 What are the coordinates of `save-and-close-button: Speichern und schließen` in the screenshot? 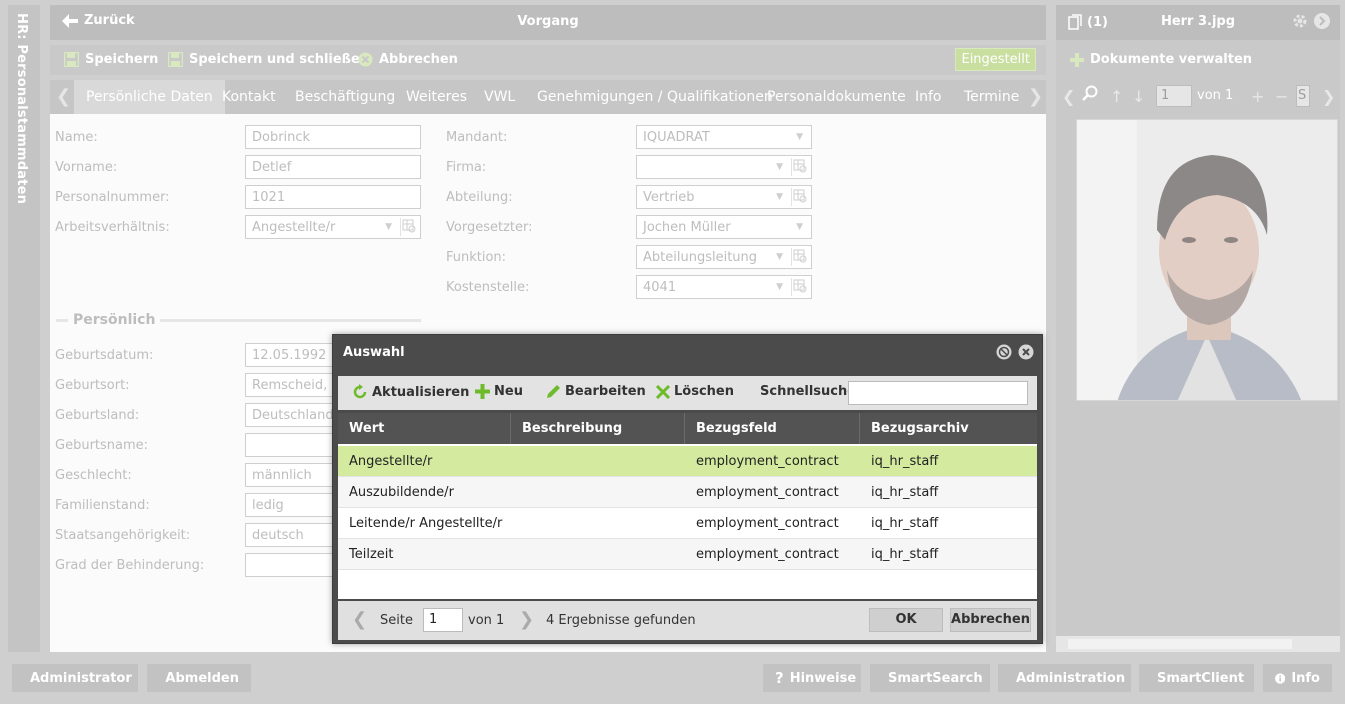 It's located at (268, 59).